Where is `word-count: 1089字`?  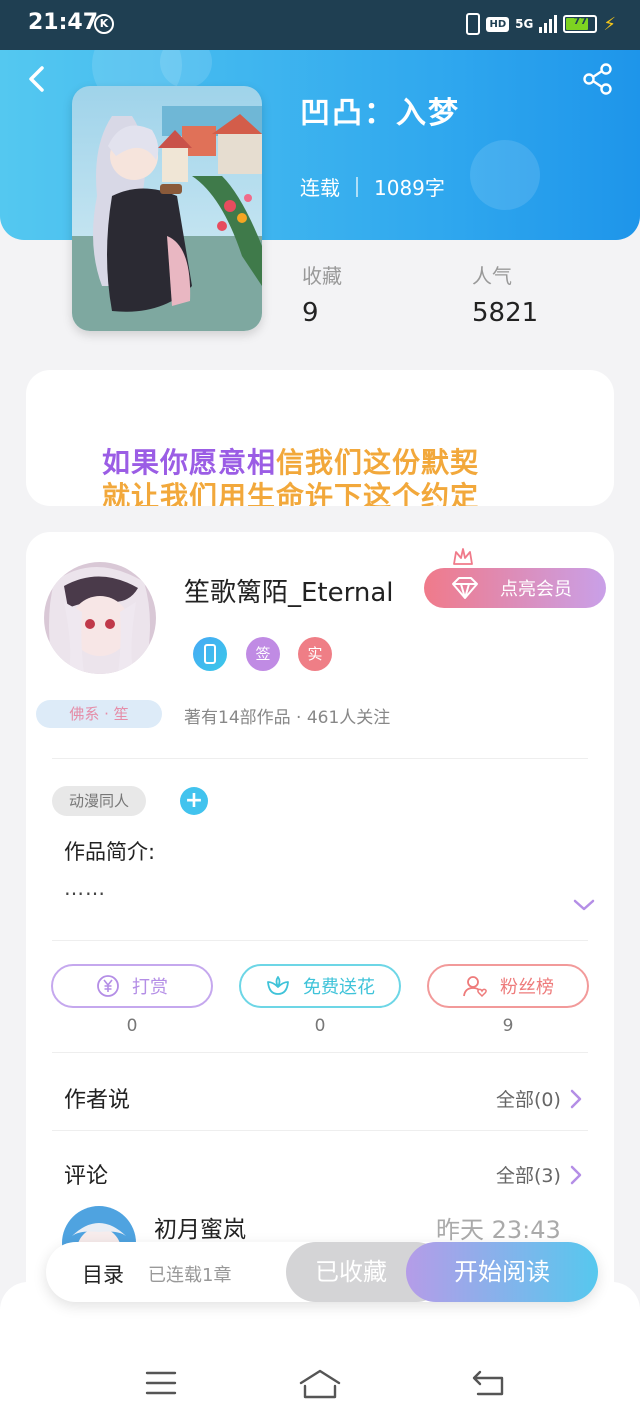 word-count: 1089字 is located at coordinates (409, 188).